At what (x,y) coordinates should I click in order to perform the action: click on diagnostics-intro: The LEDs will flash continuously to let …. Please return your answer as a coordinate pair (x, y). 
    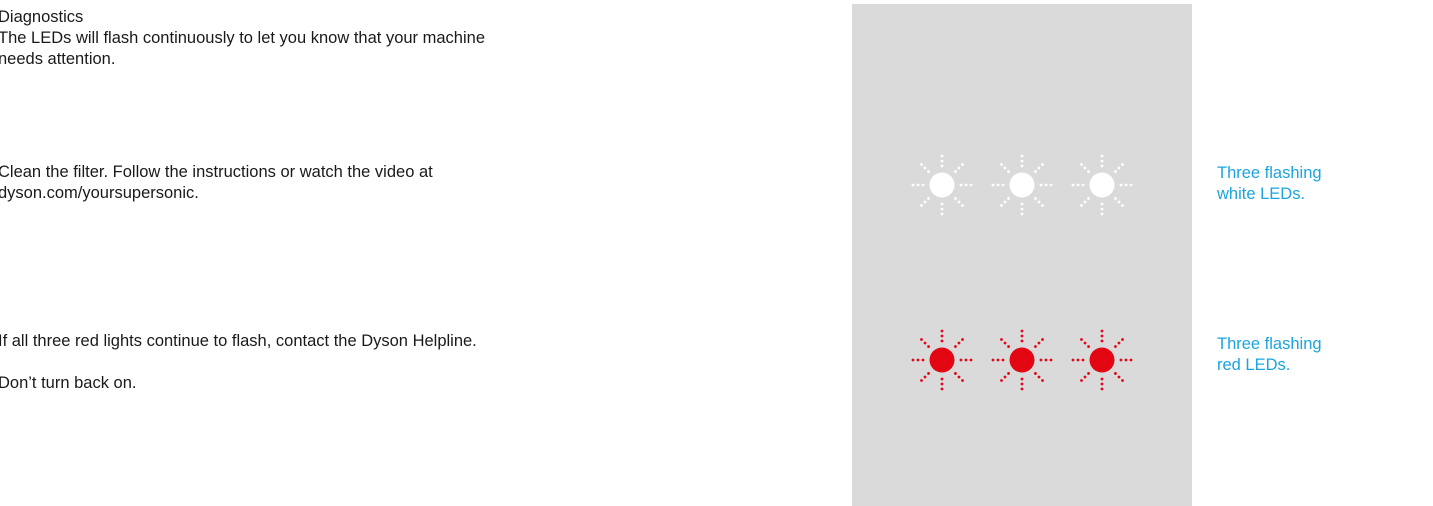
    Looking at the image, I should click on (242, 48).